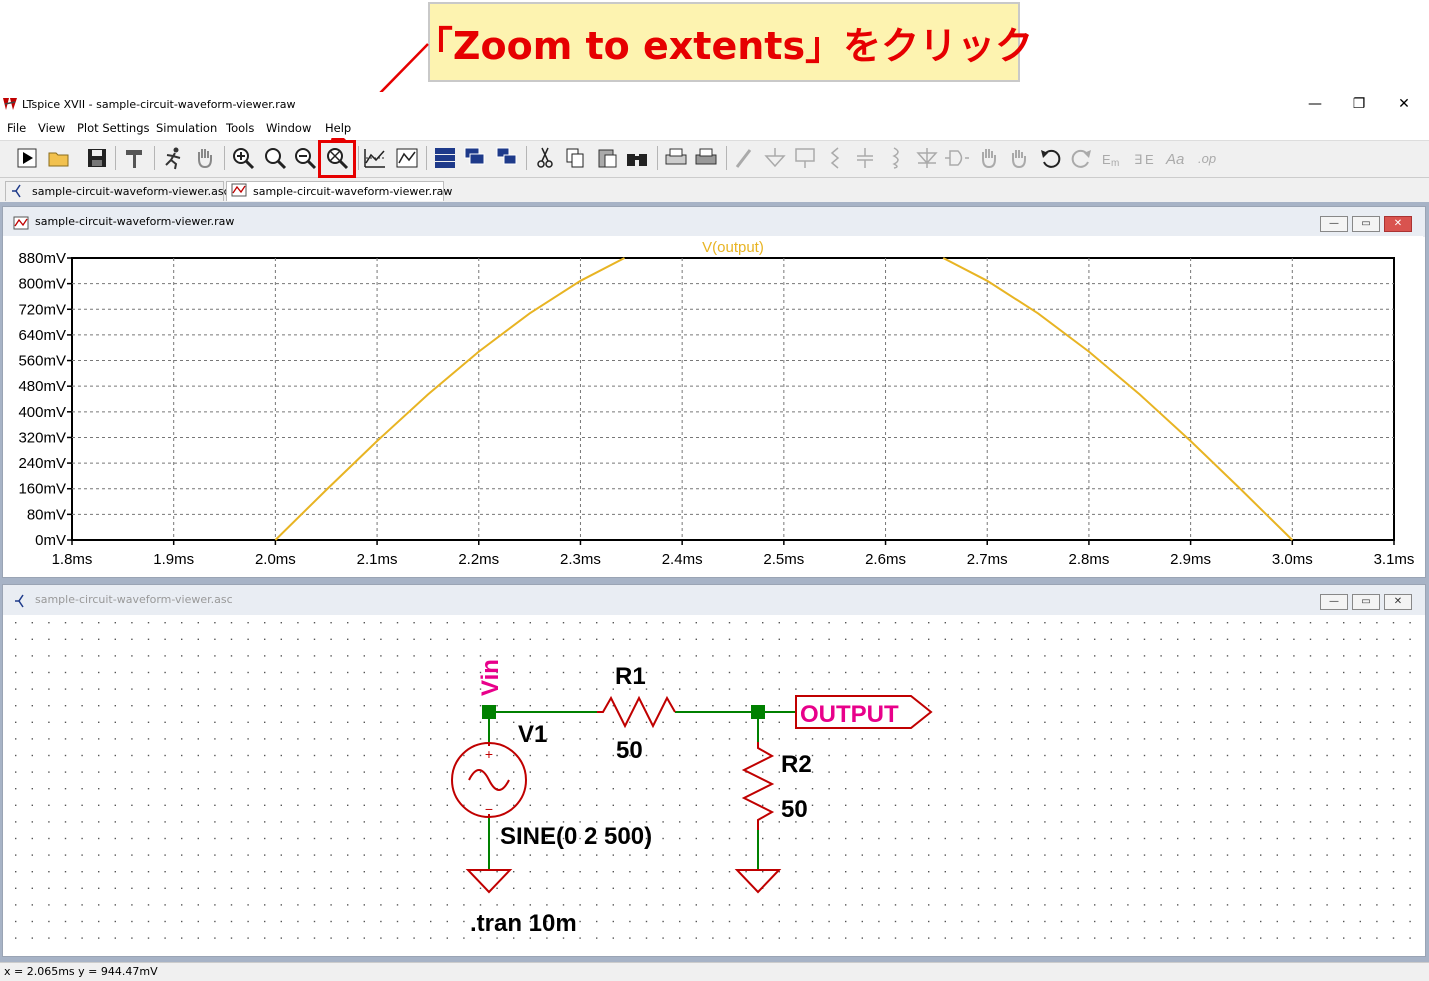 The width and height of the screenshot is (1429, 981). I want to click on spice-directive-icon: .op, so click(1207, 158).